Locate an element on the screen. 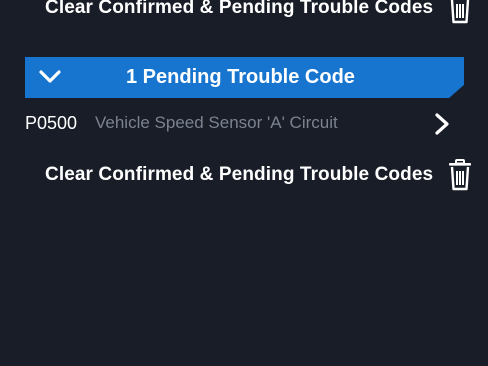 This screenshot has height=366, width=488. pending-codes-header: 1 Pending Trouble Code is located at coordinates (244, 77).